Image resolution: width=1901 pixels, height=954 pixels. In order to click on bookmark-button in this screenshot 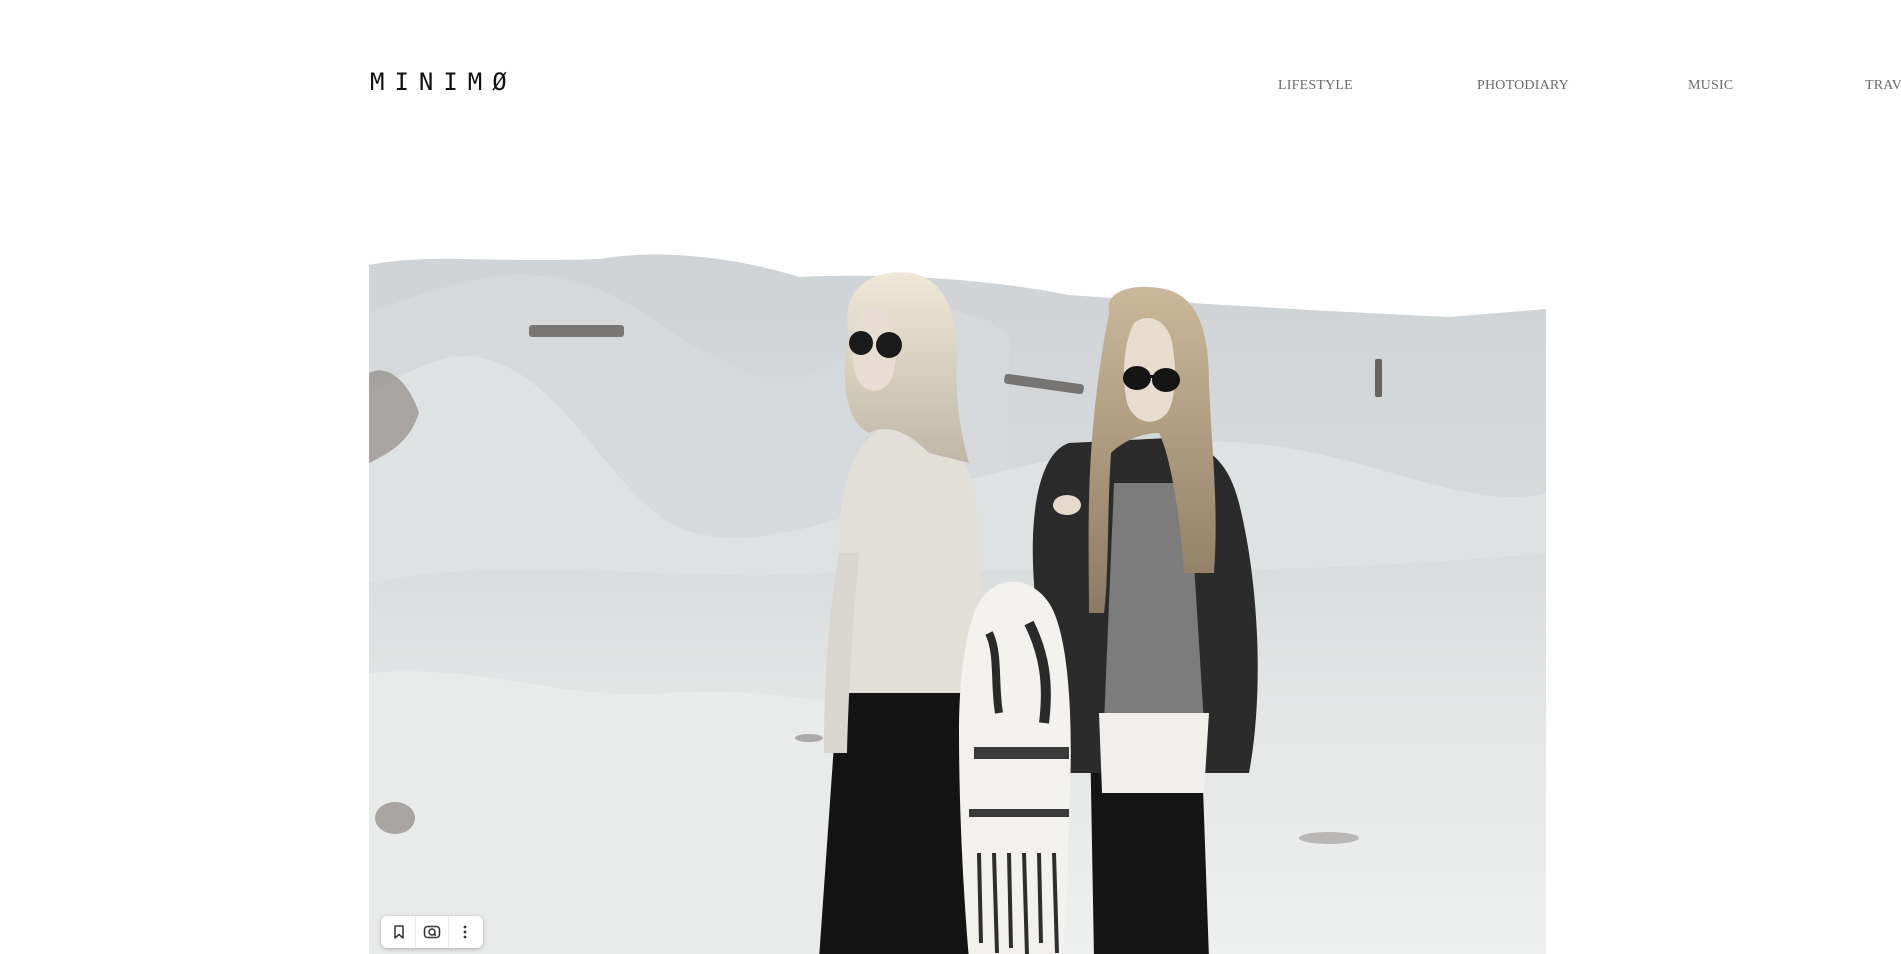, I will do `click(399, 932)`.